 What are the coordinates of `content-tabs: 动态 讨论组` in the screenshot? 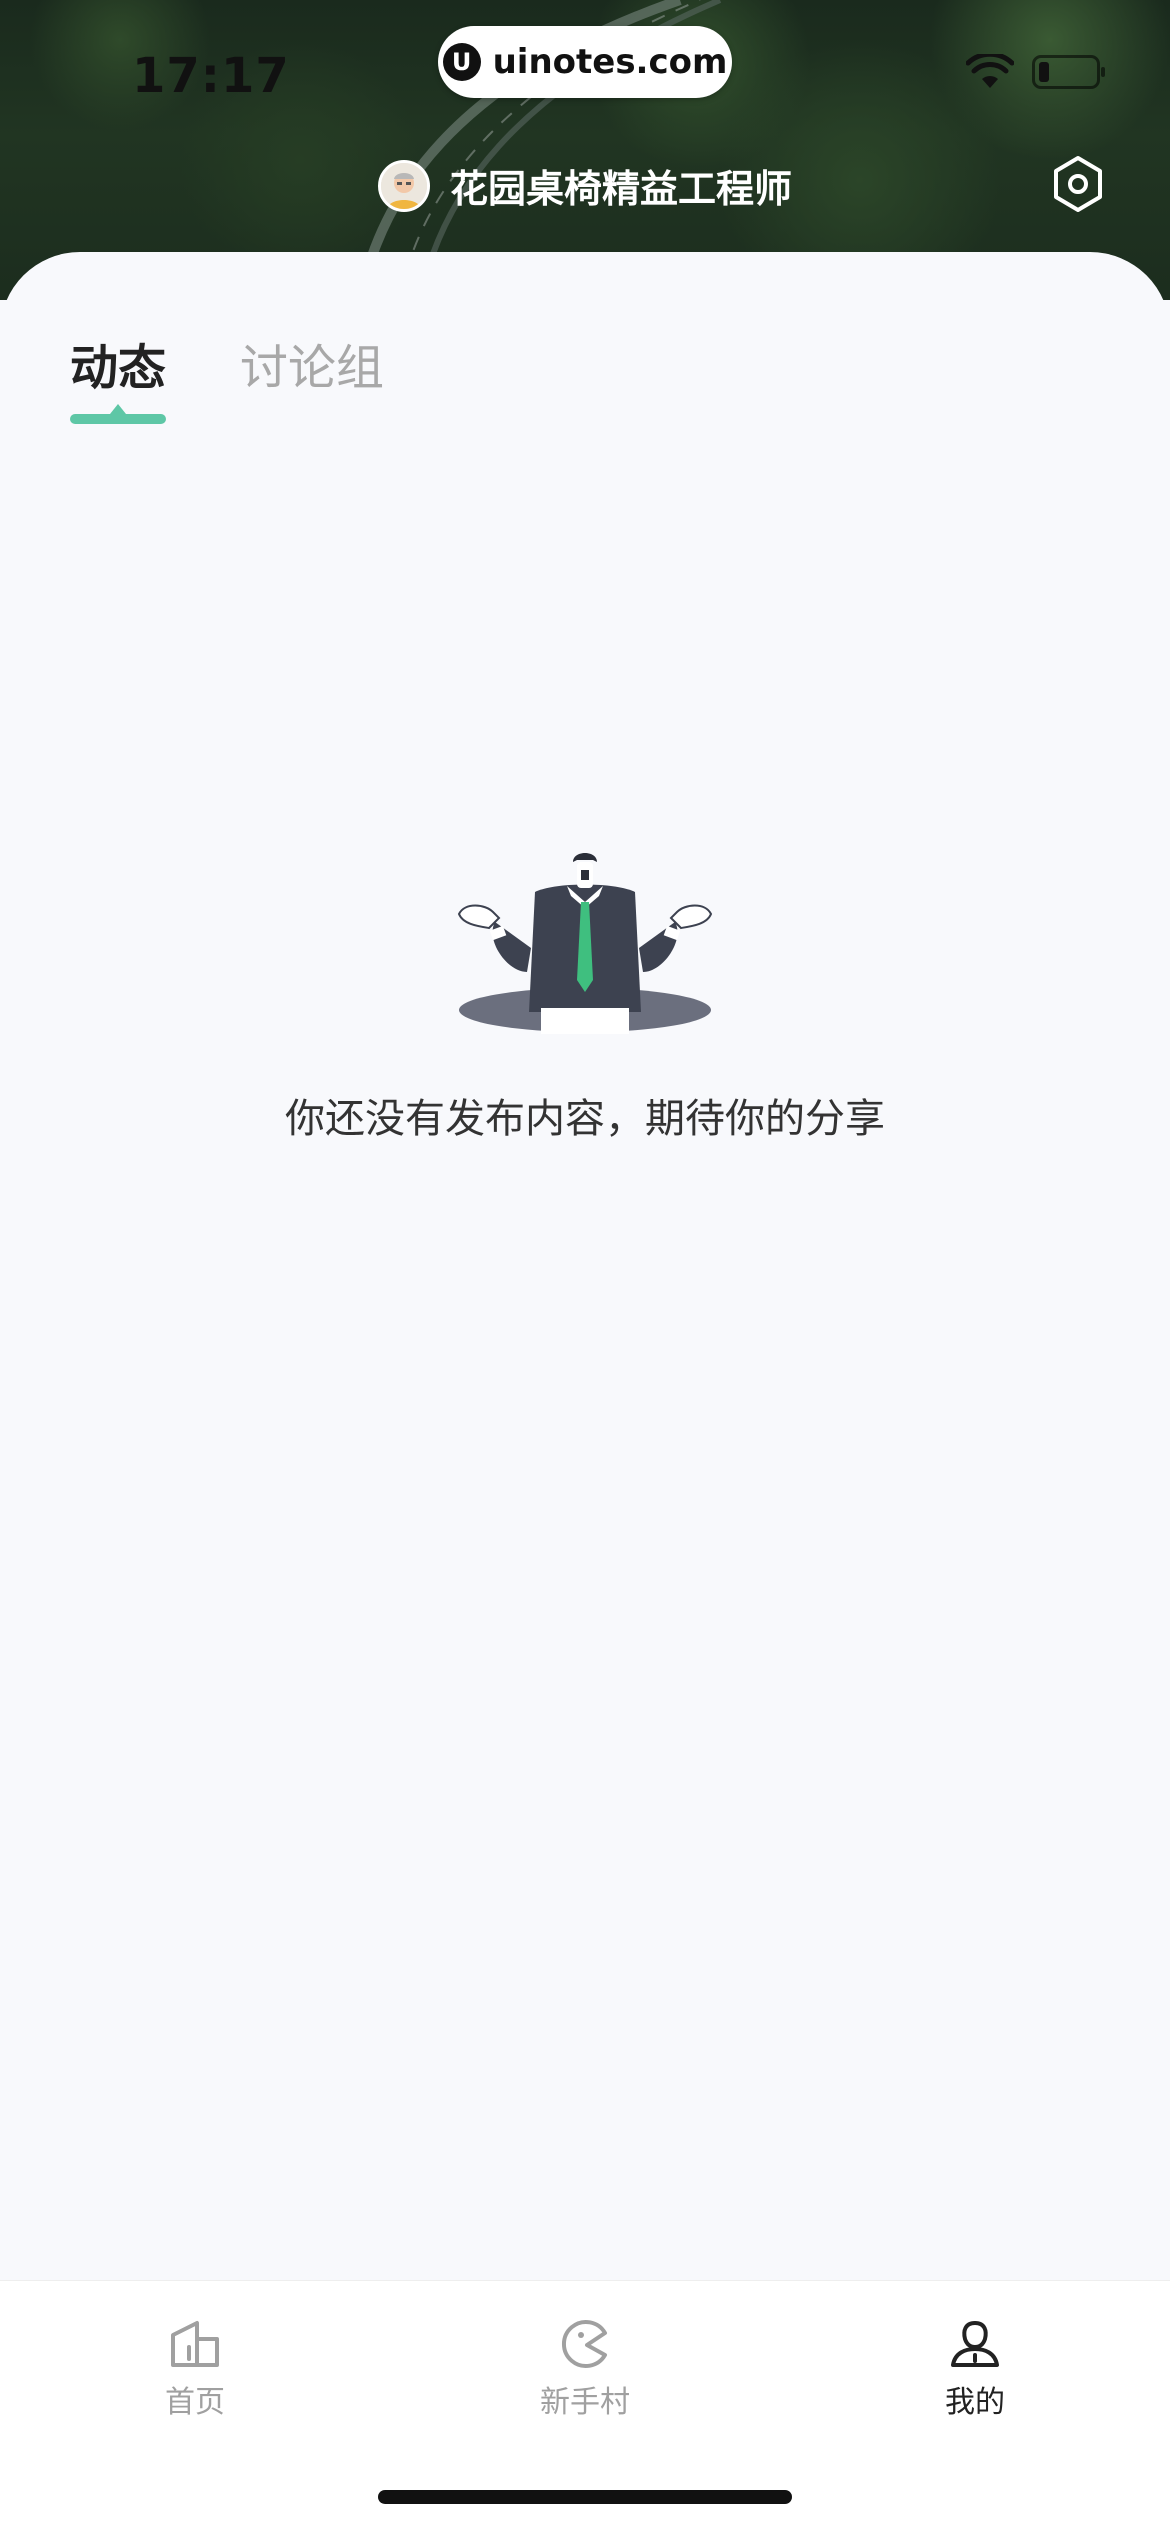 It's located at (227, 376).